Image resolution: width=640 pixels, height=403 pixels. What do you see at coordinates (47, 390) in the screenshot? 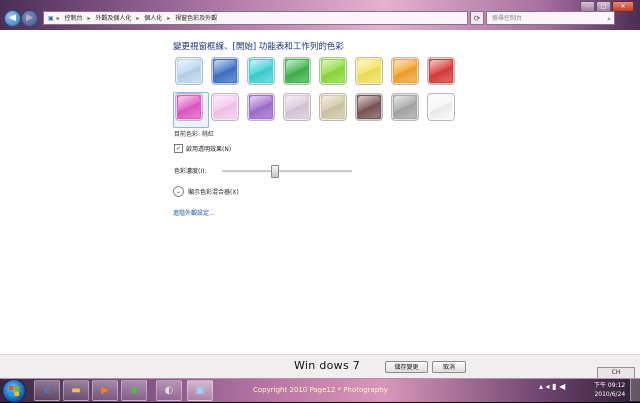
I see `internet-explorer-icon: e` at bounding box center [47, 390].